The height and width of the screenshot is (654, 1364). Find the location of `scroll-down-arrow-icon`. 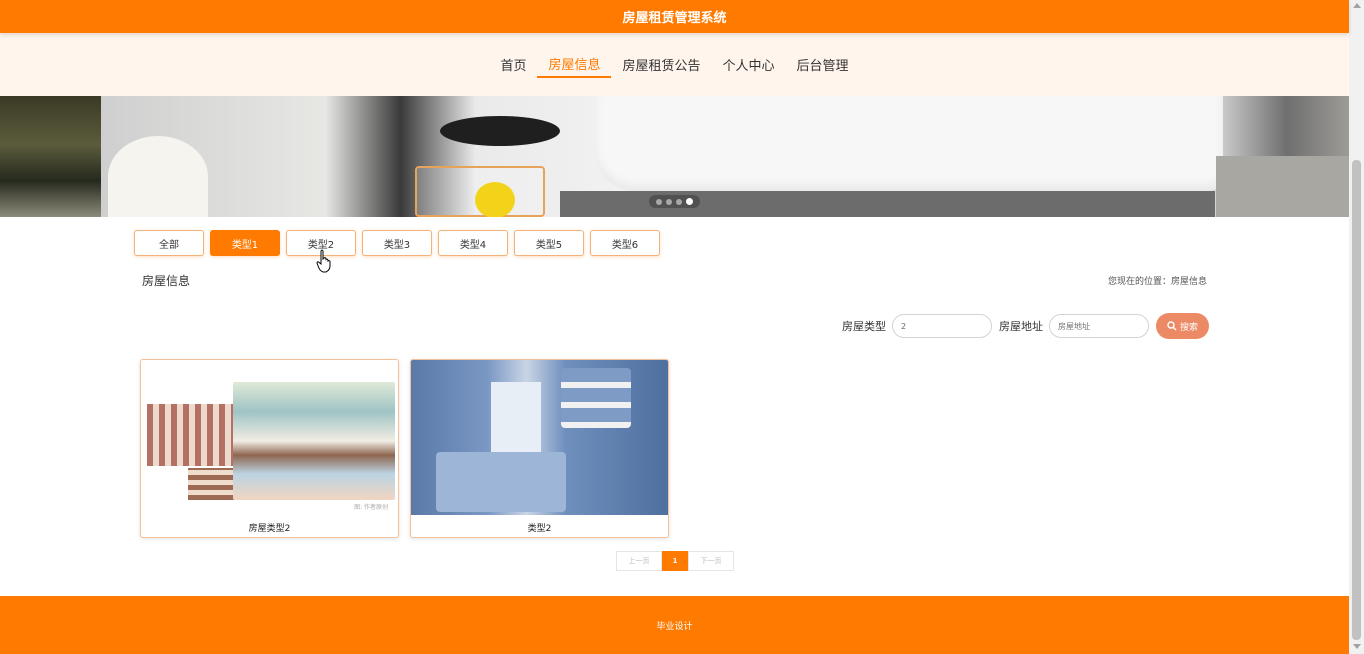

scroll-down-arrow-icon is located at coordinates (1357, 646).